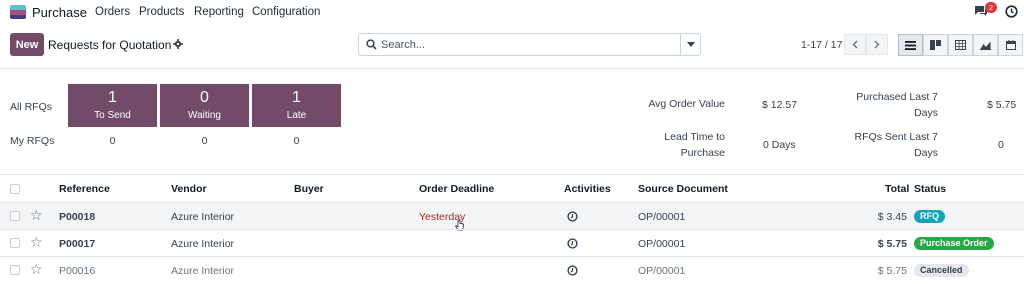 This screenshot has height=284, width=1024. I want to click on rfqs-sent-value: 0, so click(1001, 145).